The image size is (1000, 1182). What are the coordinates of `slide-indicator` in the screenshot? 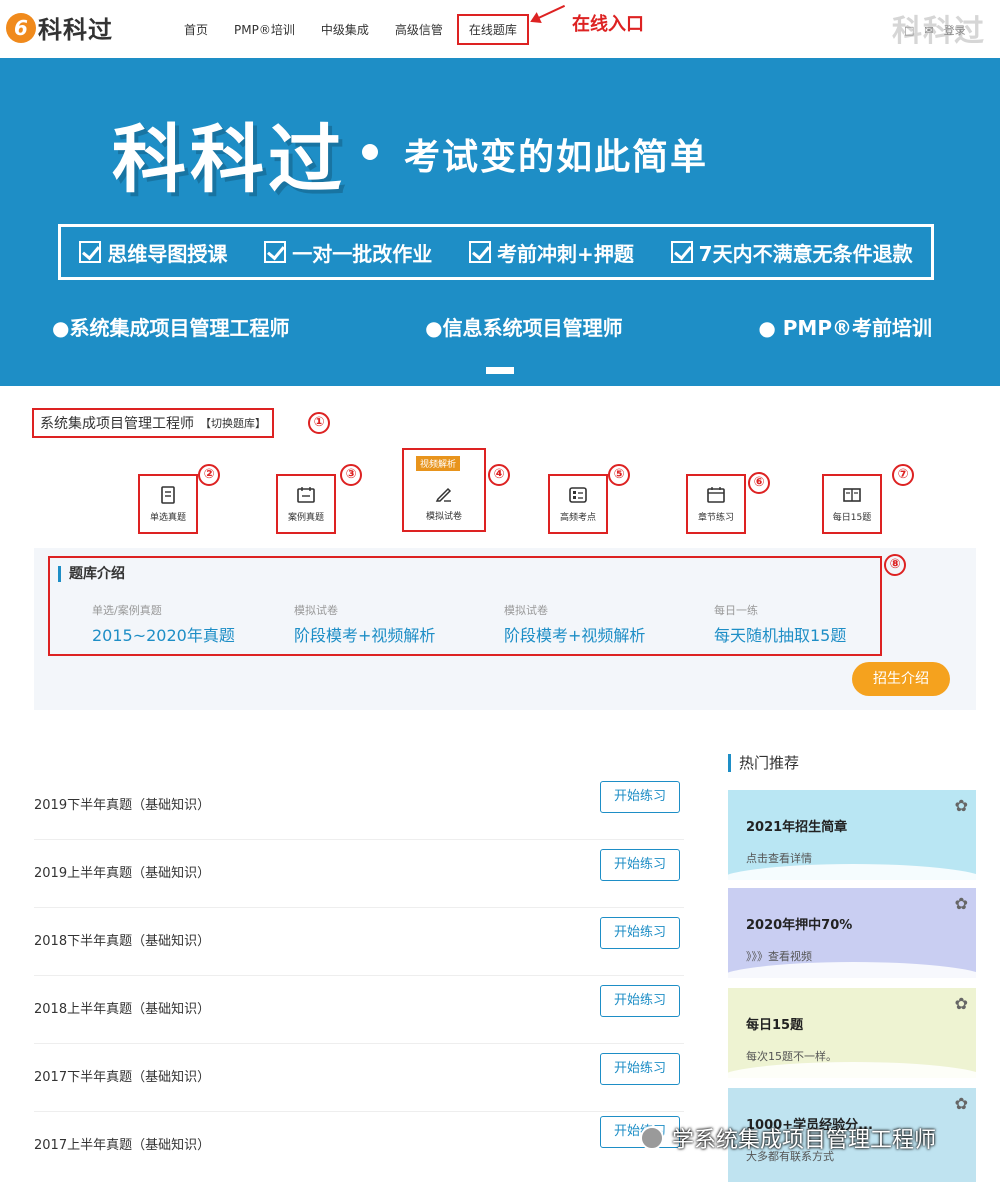 It's located at (500, 370).